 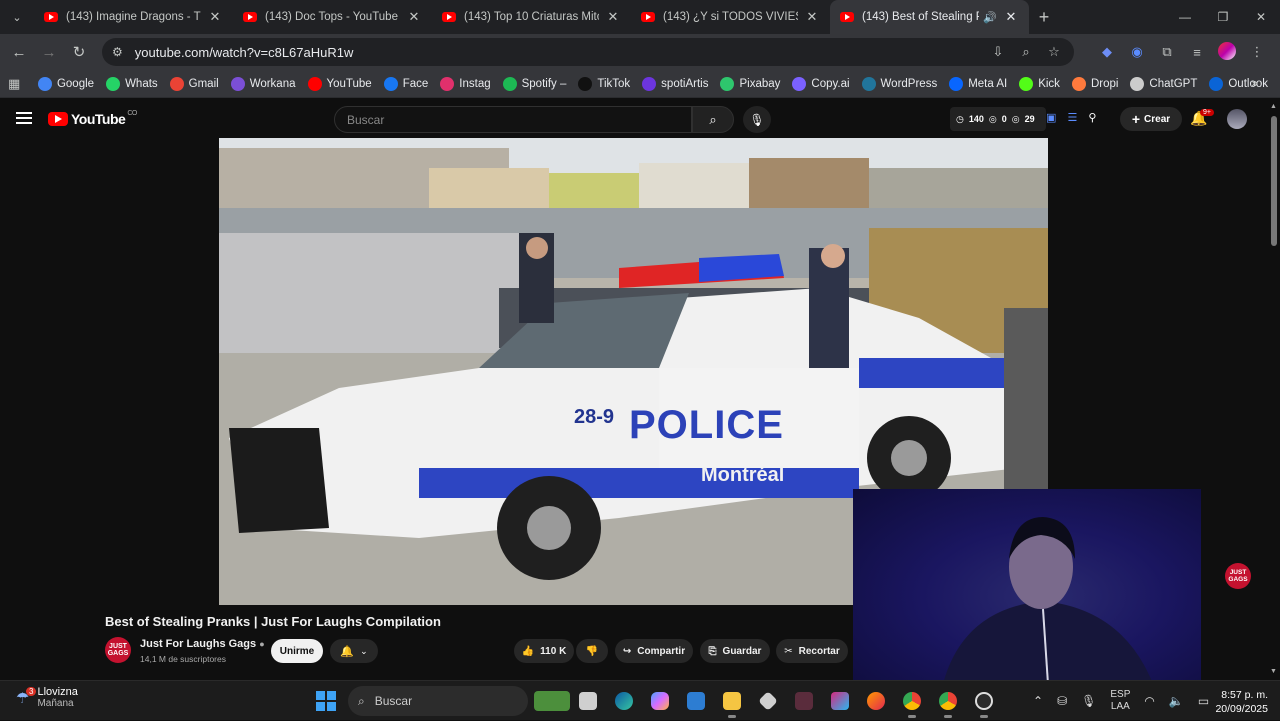 What do you see at coordinates (1261, 17) in the screenshot?
I see `close-window-icon: ✕` at bounding box center [1261, 17].